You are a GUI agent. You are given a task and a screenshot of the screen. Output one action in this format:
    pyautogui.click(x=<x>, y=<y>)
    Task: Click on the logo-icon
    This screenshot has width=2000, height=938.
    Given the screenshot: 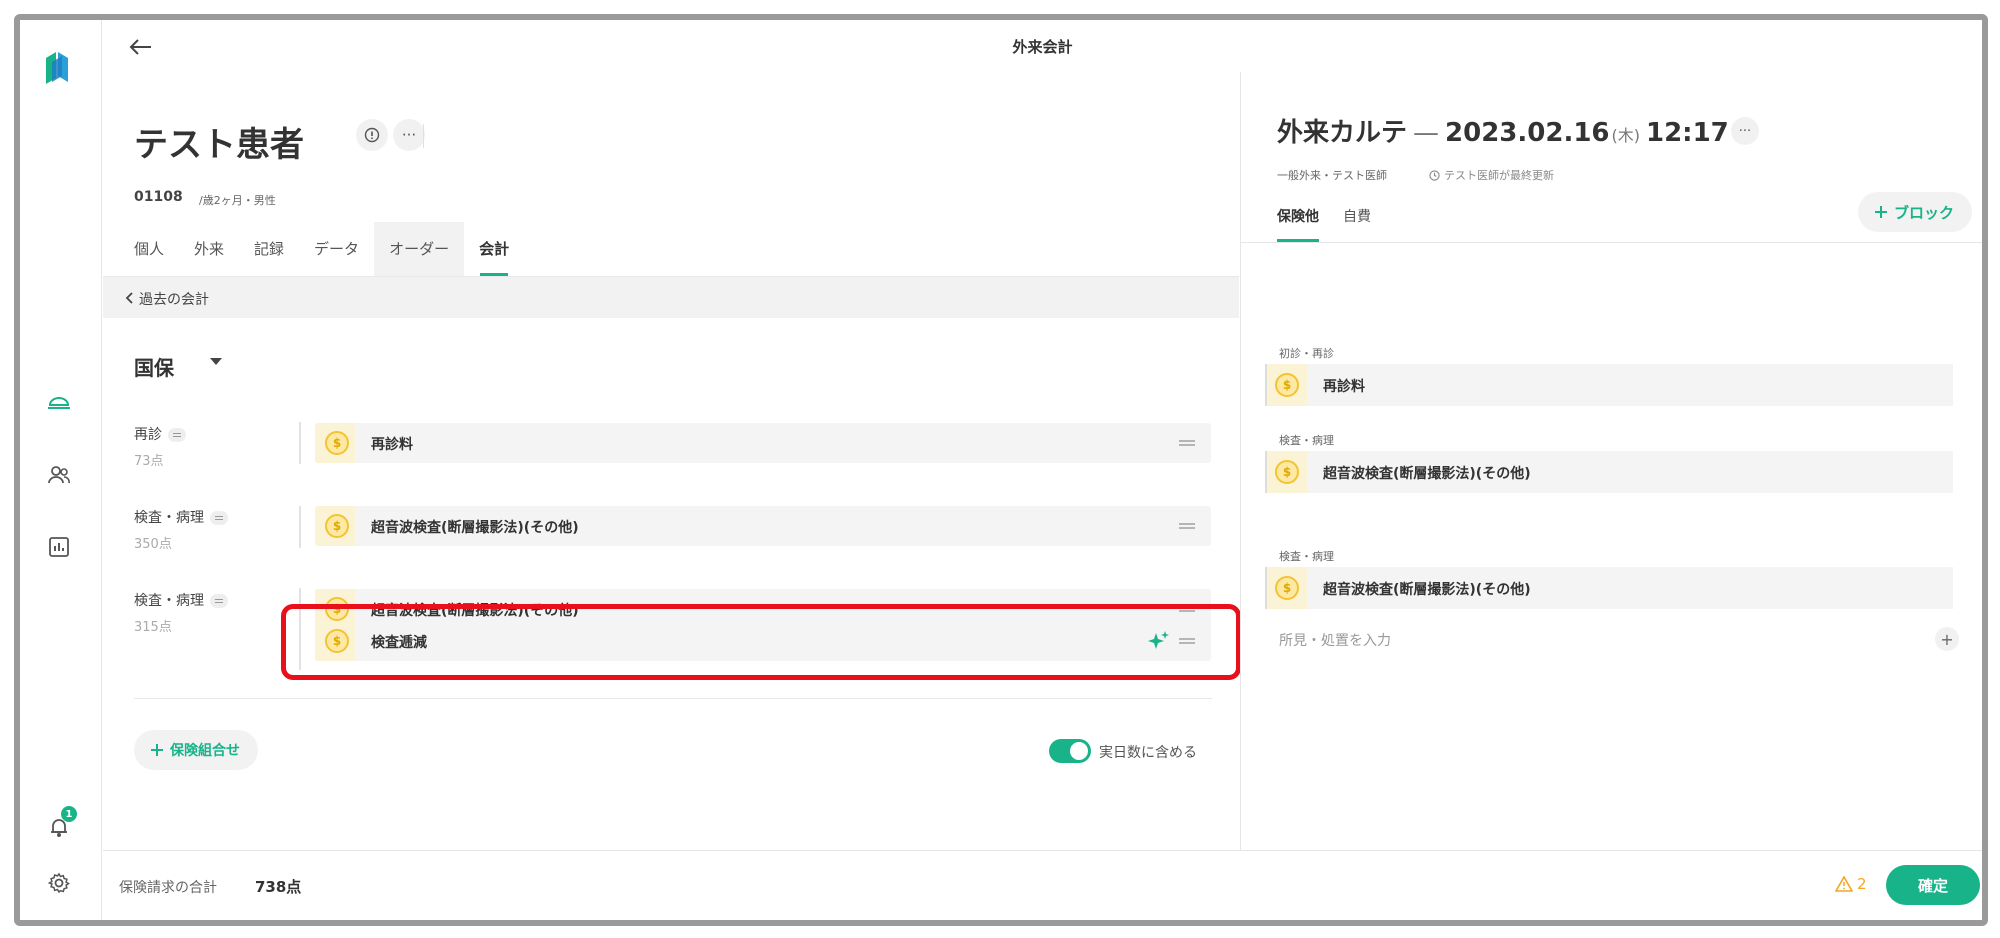 What is the action you would take?
    pyautogui.click(x=58, y=67)
    